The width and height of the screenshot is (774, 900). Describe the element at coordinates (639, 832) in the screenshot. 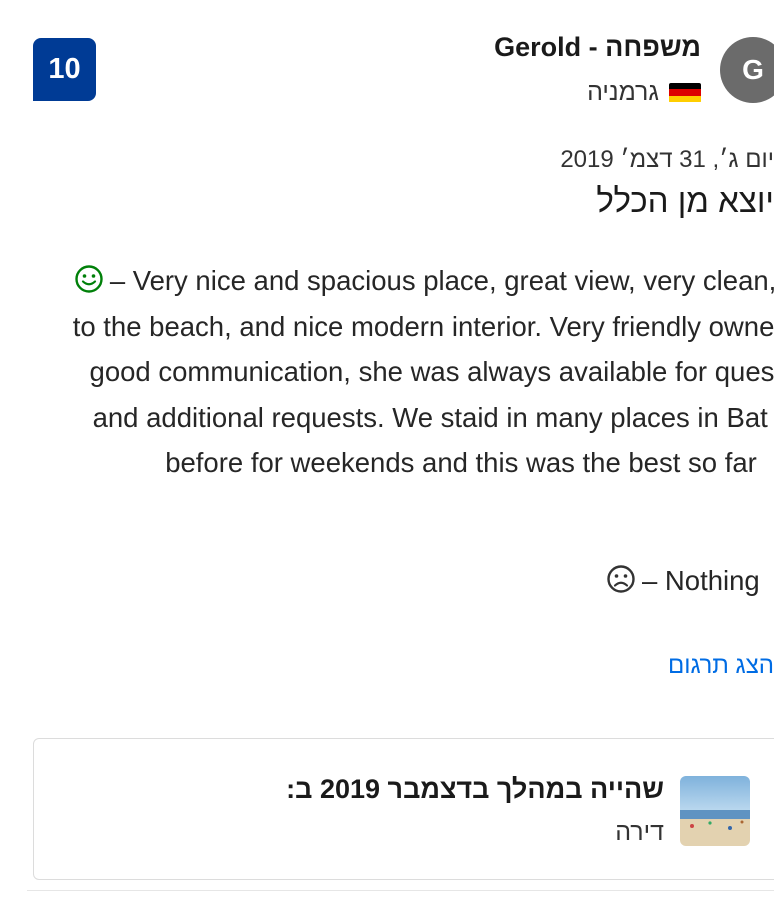

I see `room-type-label: דירה` at that location.